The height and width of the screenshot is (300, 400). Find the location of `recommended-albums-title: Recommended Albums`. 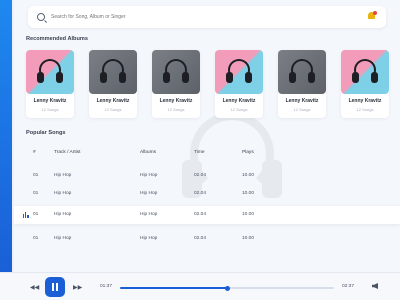

recommended-albums-title: Recommended Albums is located at coordinates (57, 39).